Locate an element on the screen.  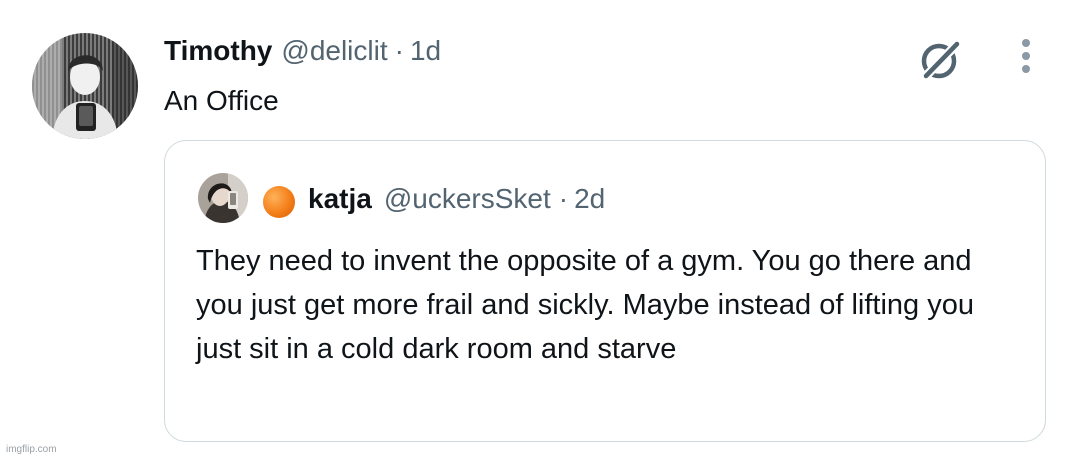
quoted-author-name: katja is located at coordinates (340, 198).